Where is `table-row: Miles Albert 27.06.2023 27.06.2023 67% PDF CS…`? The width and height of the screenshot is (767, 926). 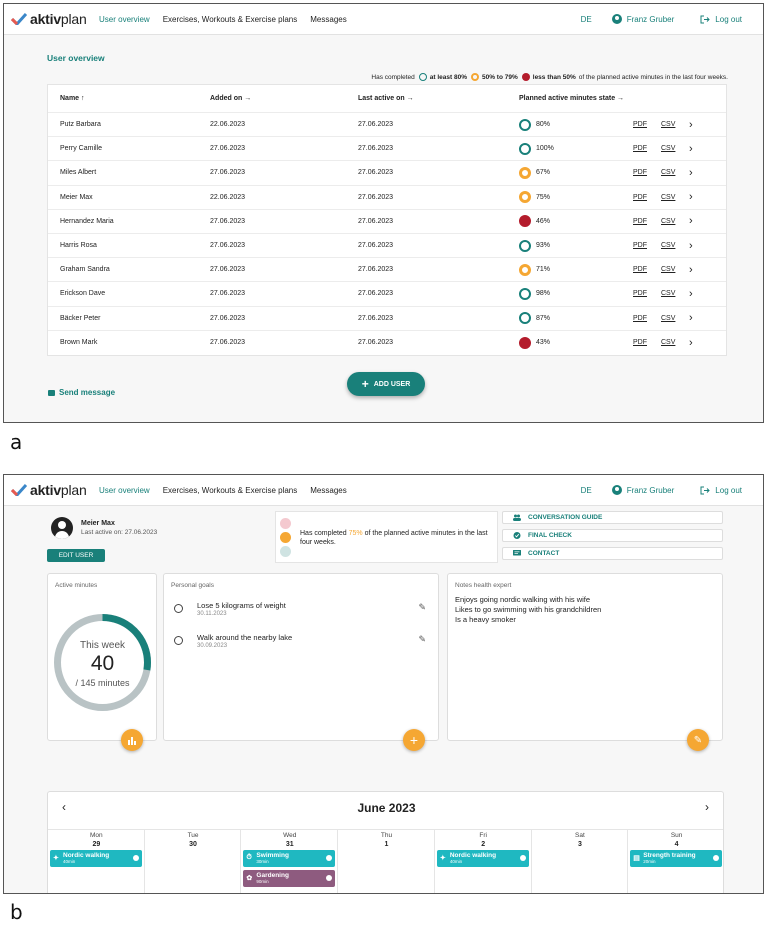
table-row: Miles Albert 27.06.2023 27.06.2023 67% PDF CS… is located at coordinates (387, 173).